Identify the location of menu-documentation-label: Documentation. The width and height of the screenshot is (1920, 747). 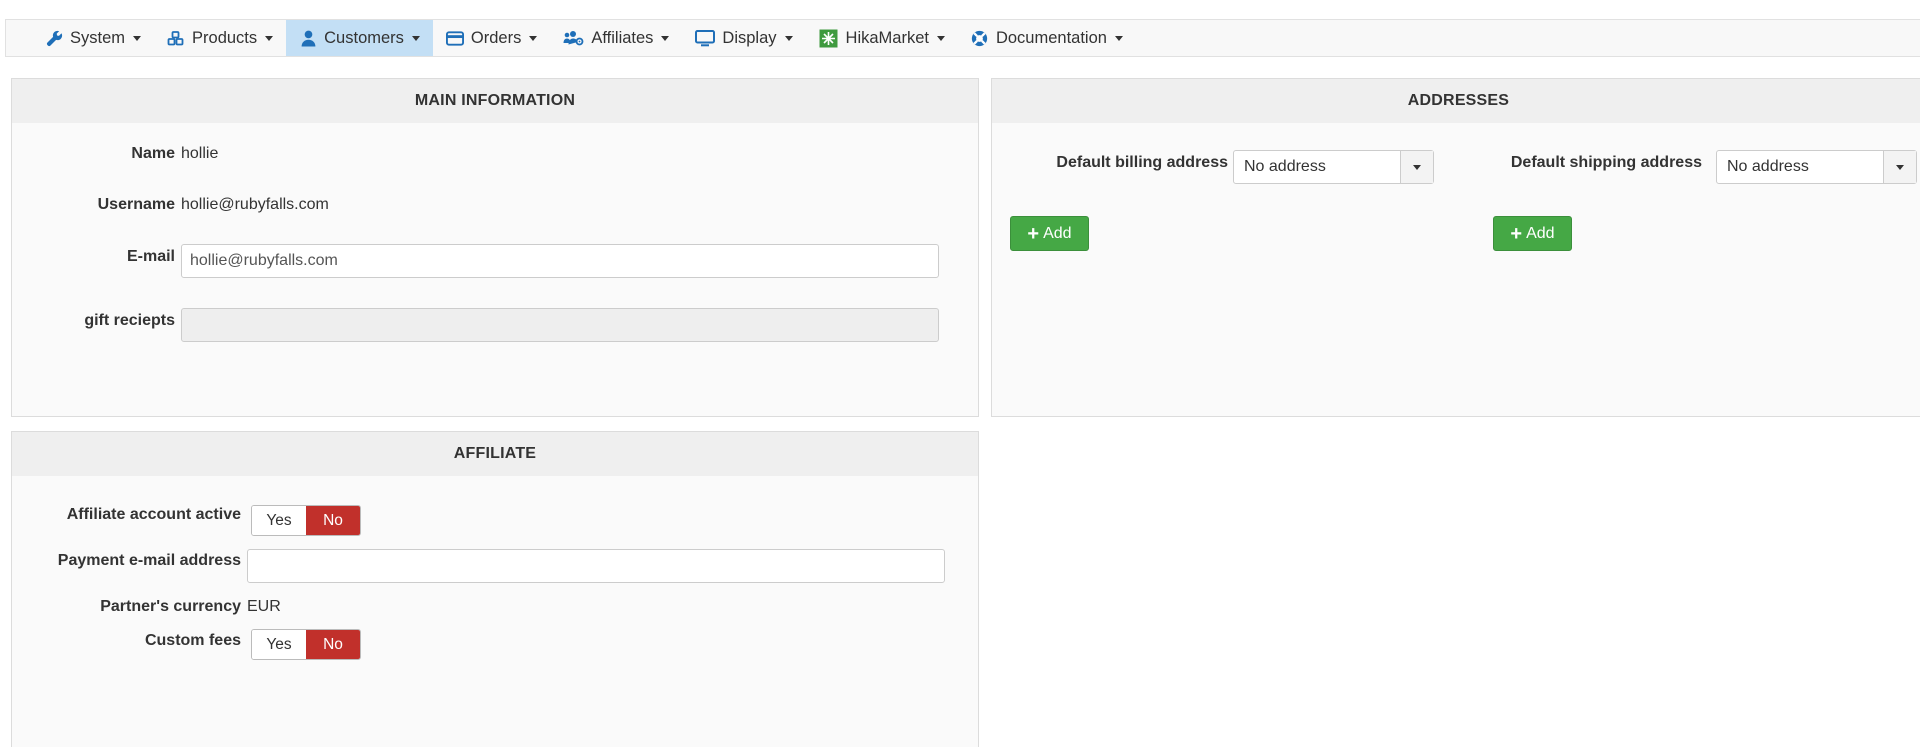
(1051, 37).